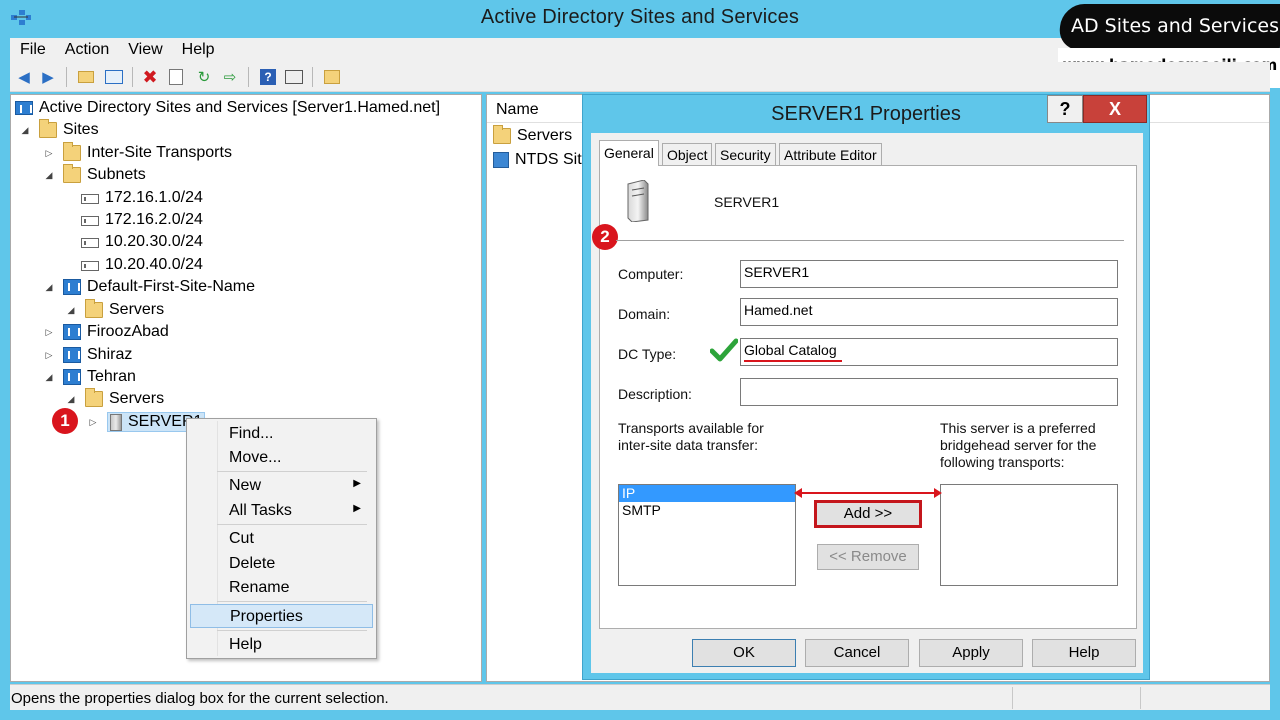 This screenshot has height=720, width=1280. I want to click on refresh-icon: ↻, so click(204, 77).